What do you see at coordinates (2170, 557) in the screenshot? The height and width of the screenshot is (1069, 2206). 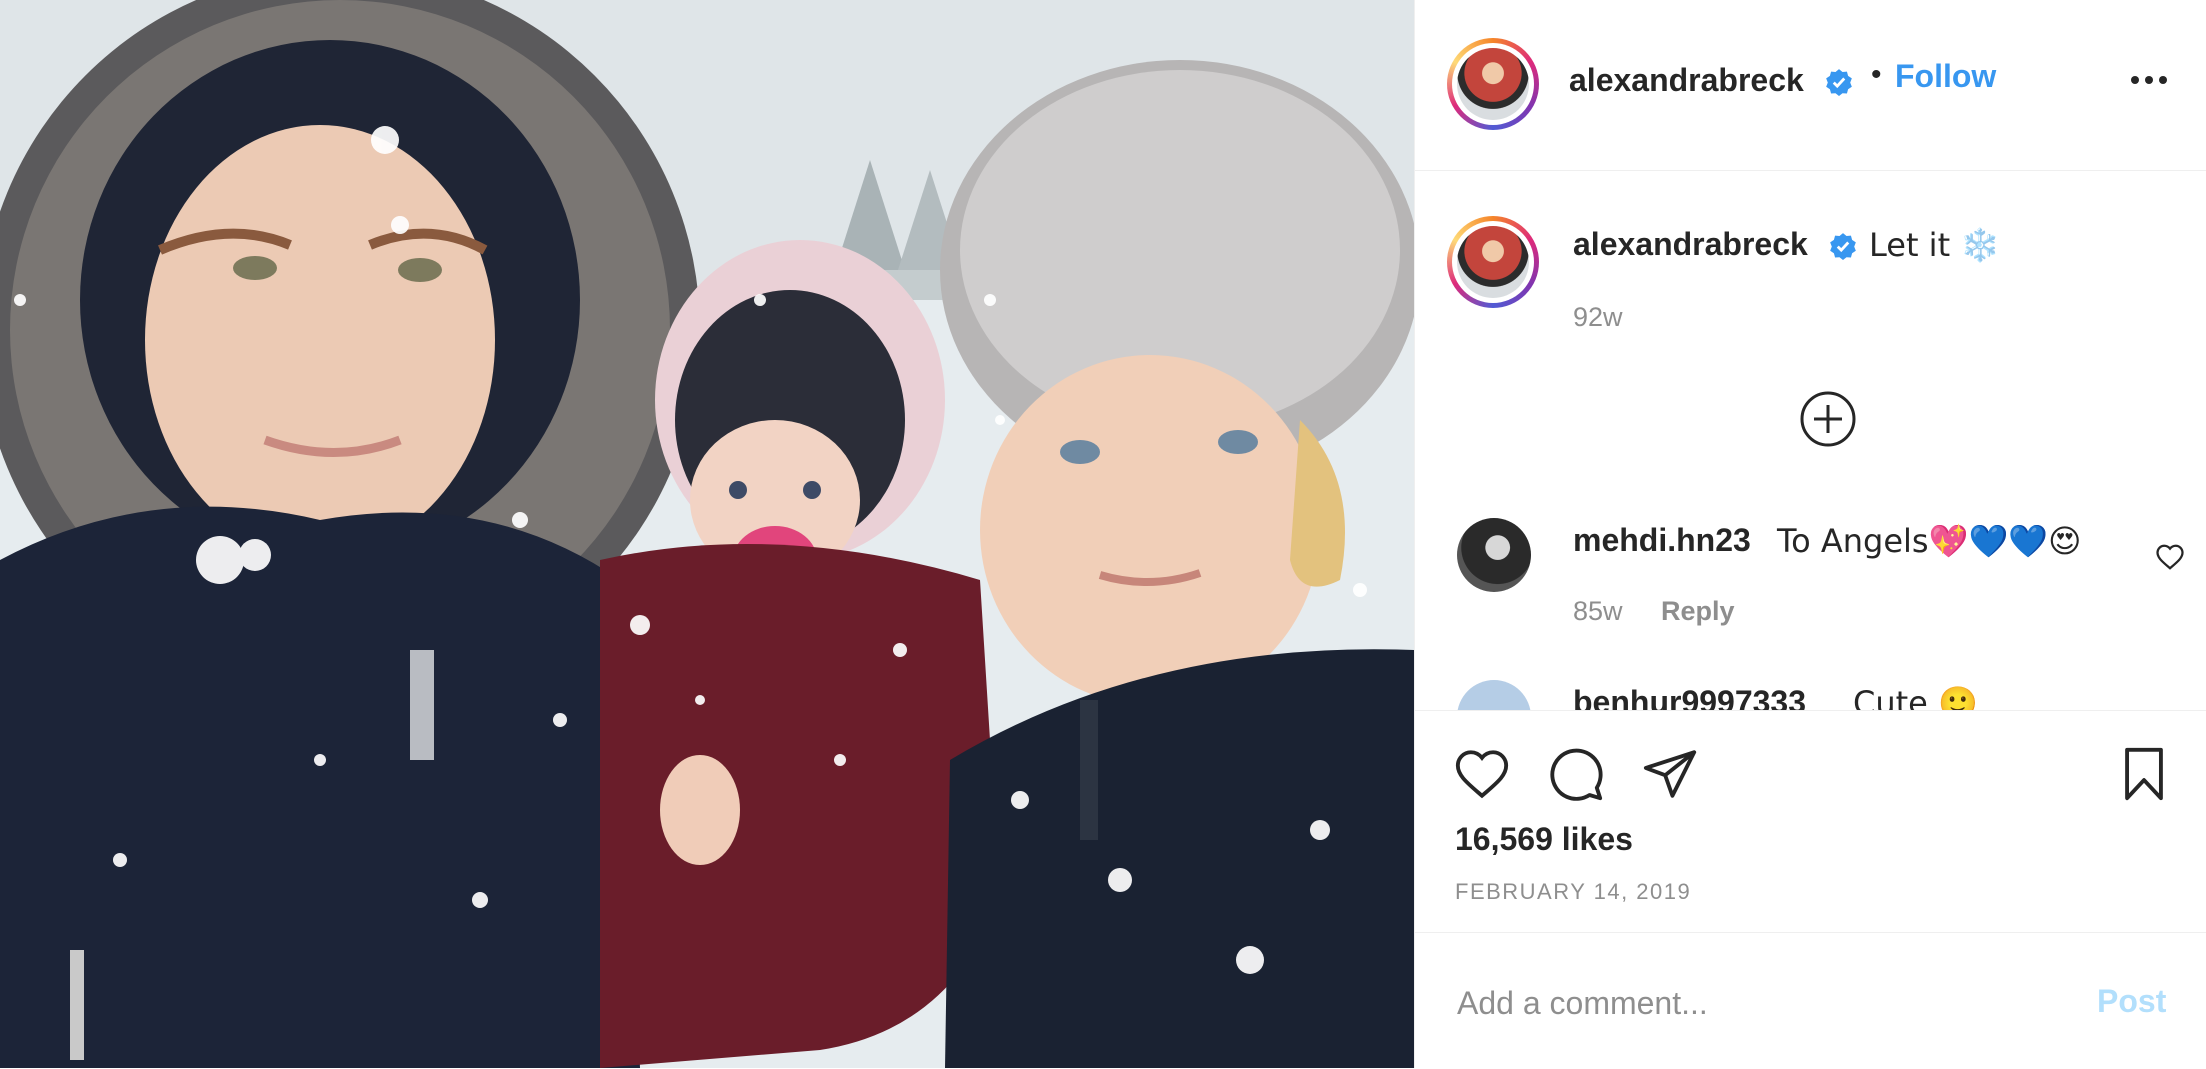 I see `comment-like-heart-icon` at bounding box center [2170, 557].